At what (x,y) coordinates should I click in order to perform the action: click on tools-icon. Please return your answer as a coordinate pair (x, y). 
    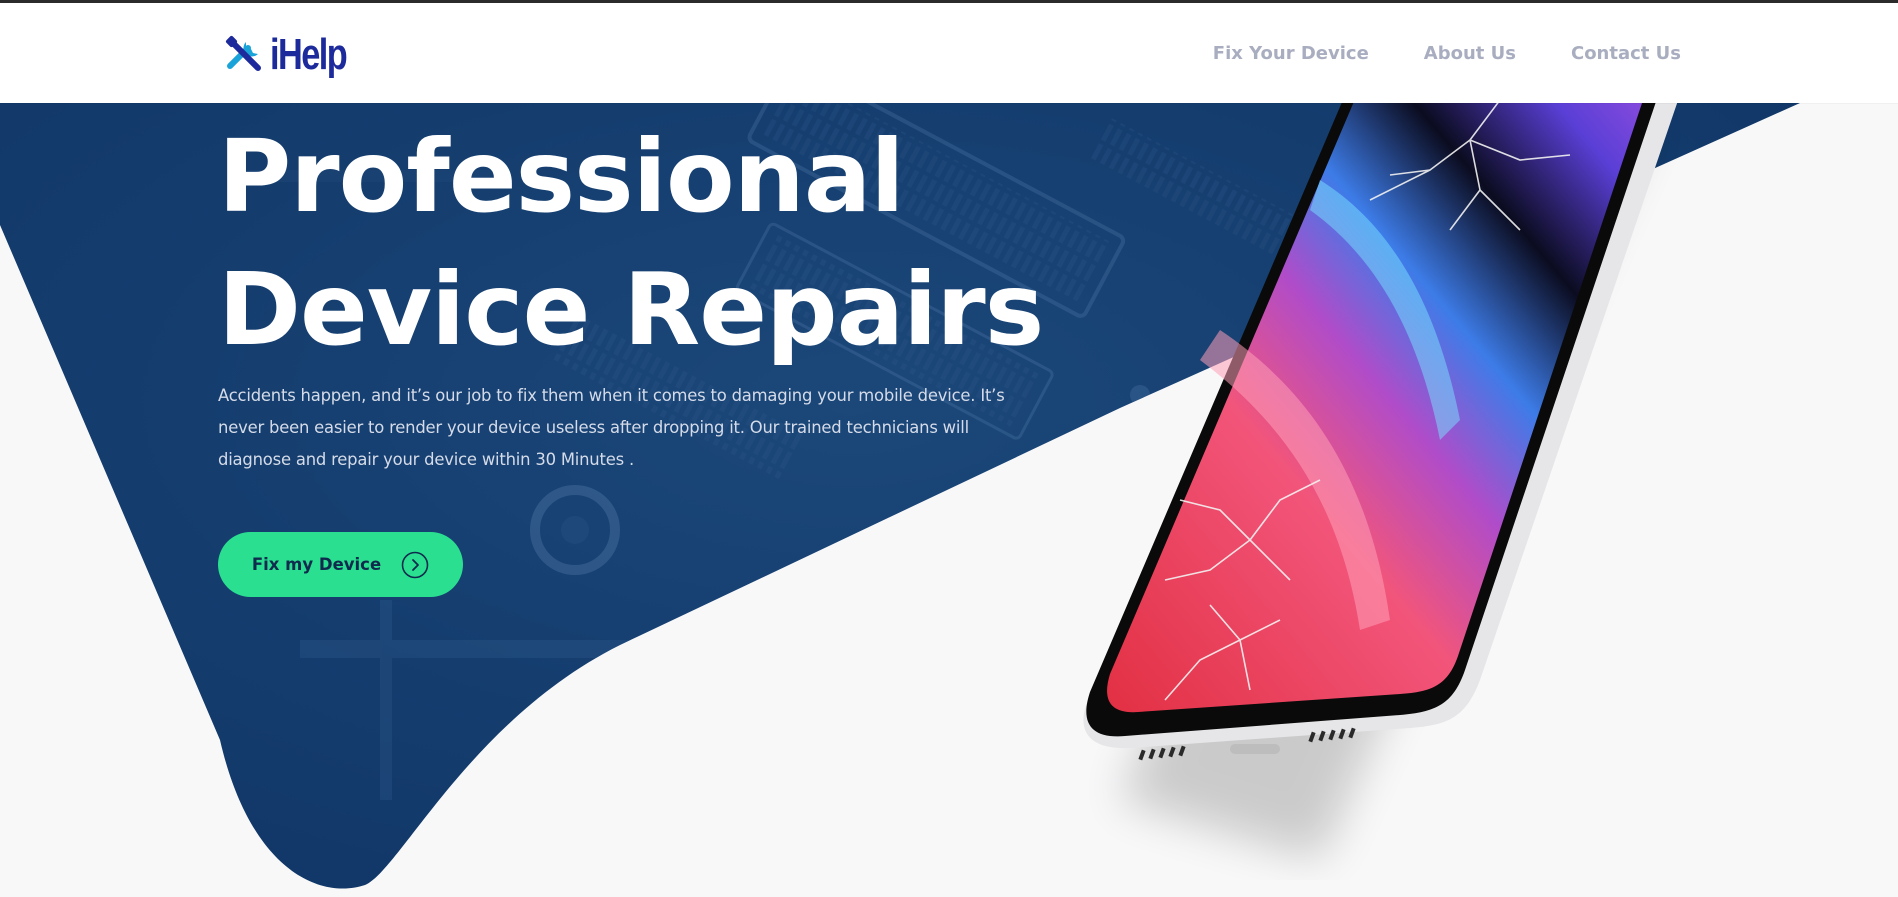
    Looking at the image, I should click on (243, 53).